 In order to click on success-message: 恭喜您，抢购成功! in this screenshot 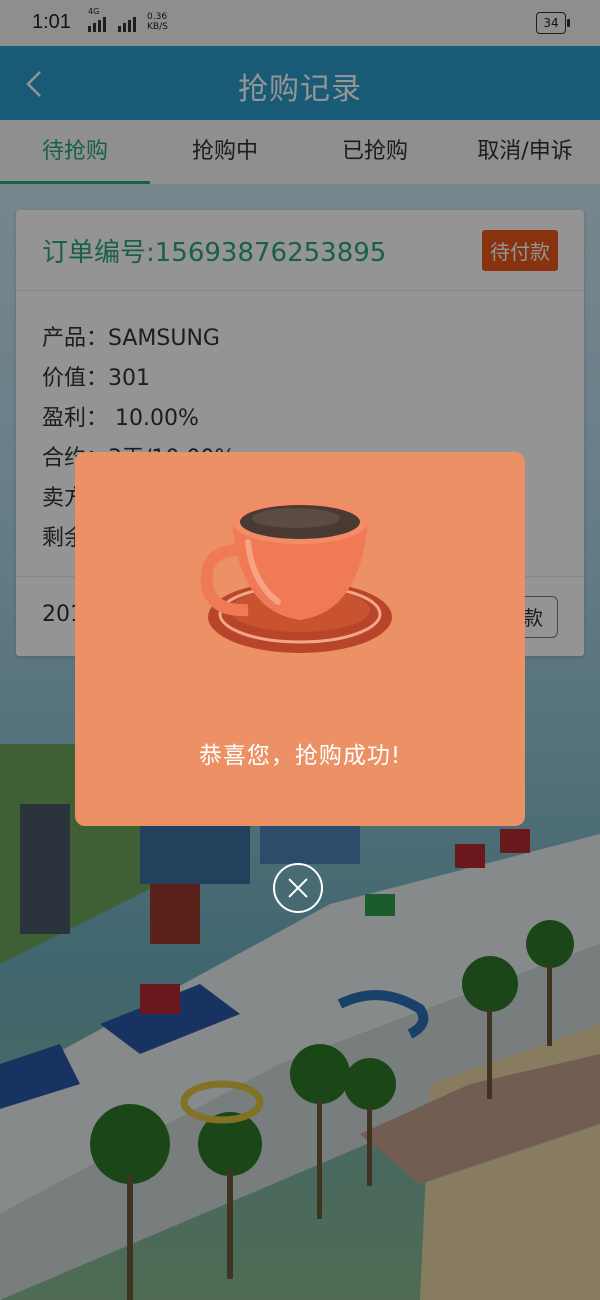, I will do `click(300, 756)`.